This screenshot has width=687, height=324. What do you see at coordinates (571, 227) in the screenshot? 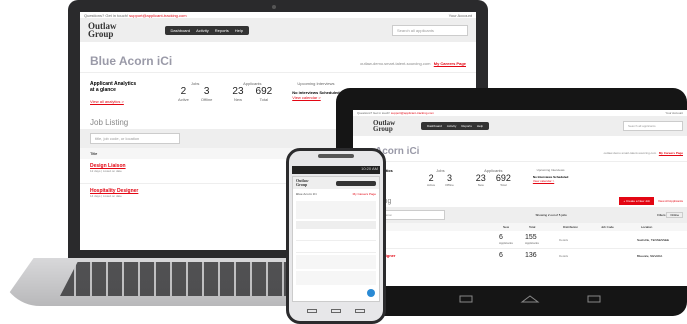
I see `col-distribution: Distribution` at bounding box center [571, 227].